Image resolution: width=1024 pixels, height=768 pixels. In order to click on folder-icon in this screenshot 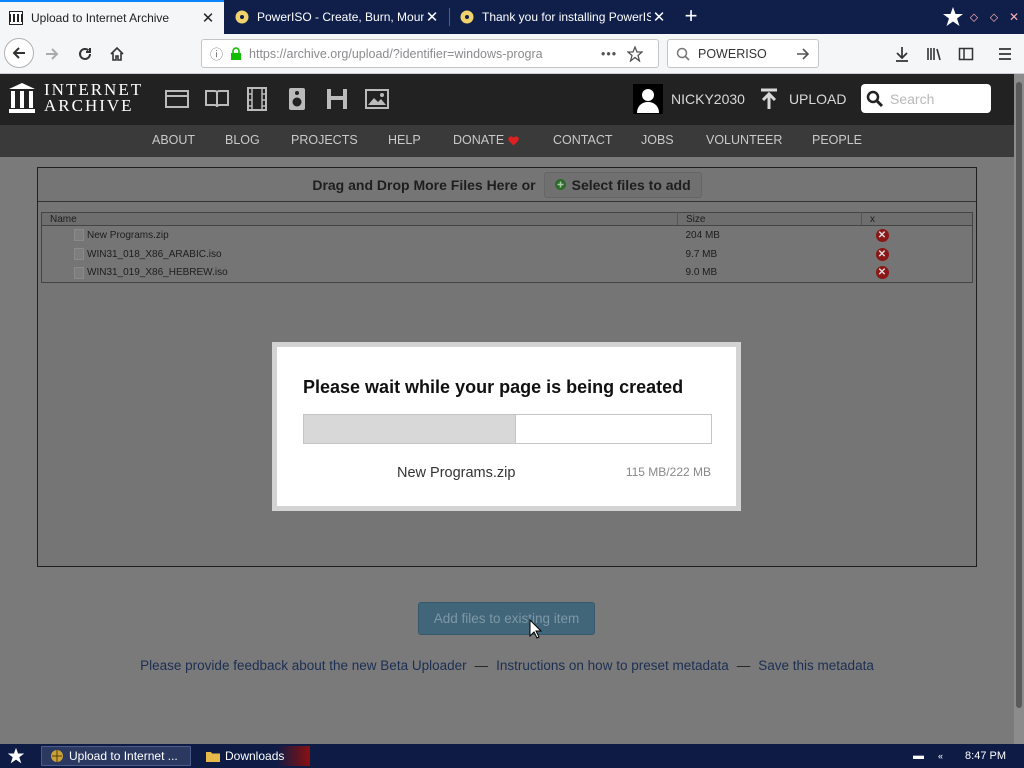, I will do `click(213, 757)`.